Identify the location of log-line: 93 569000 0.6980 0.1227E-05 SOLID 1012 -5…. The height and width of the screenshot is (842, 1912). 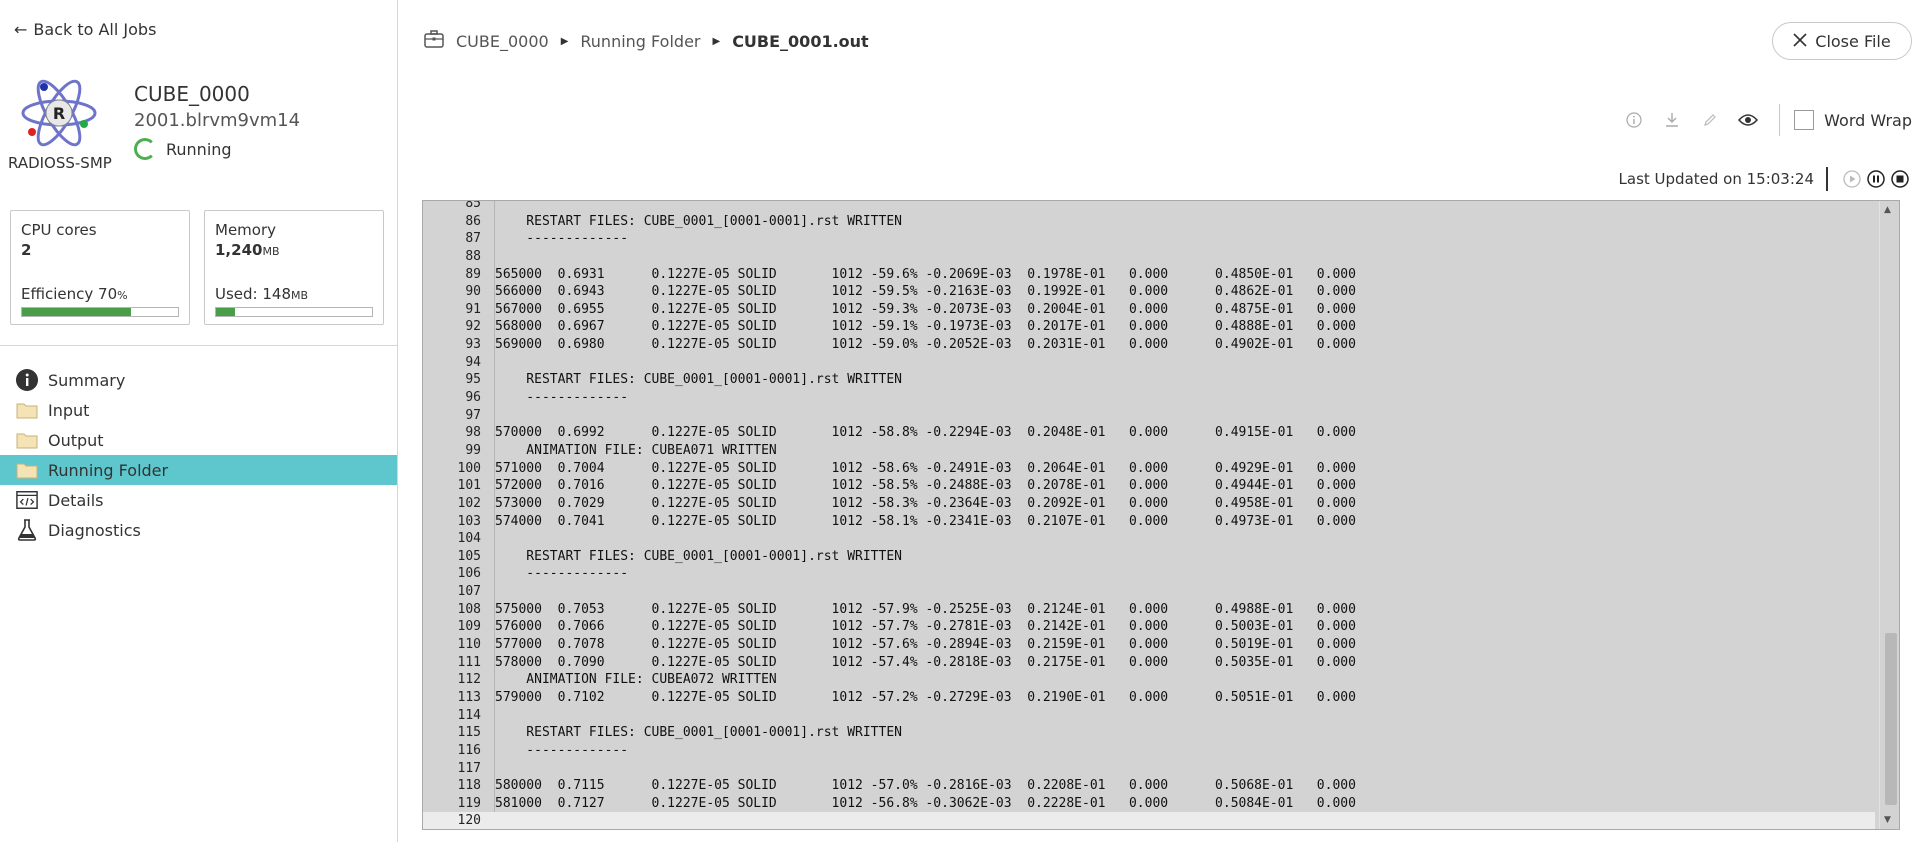
(1149, 345).